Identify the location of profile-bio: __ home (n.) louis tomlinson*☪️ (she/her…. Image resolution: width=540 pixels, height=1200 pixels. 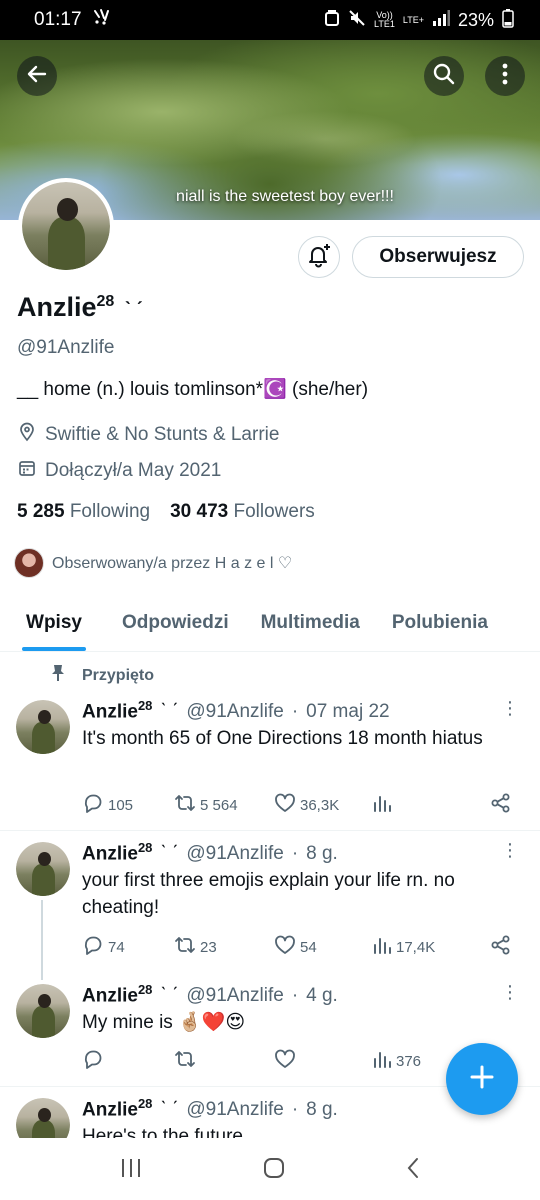
(193, 389).